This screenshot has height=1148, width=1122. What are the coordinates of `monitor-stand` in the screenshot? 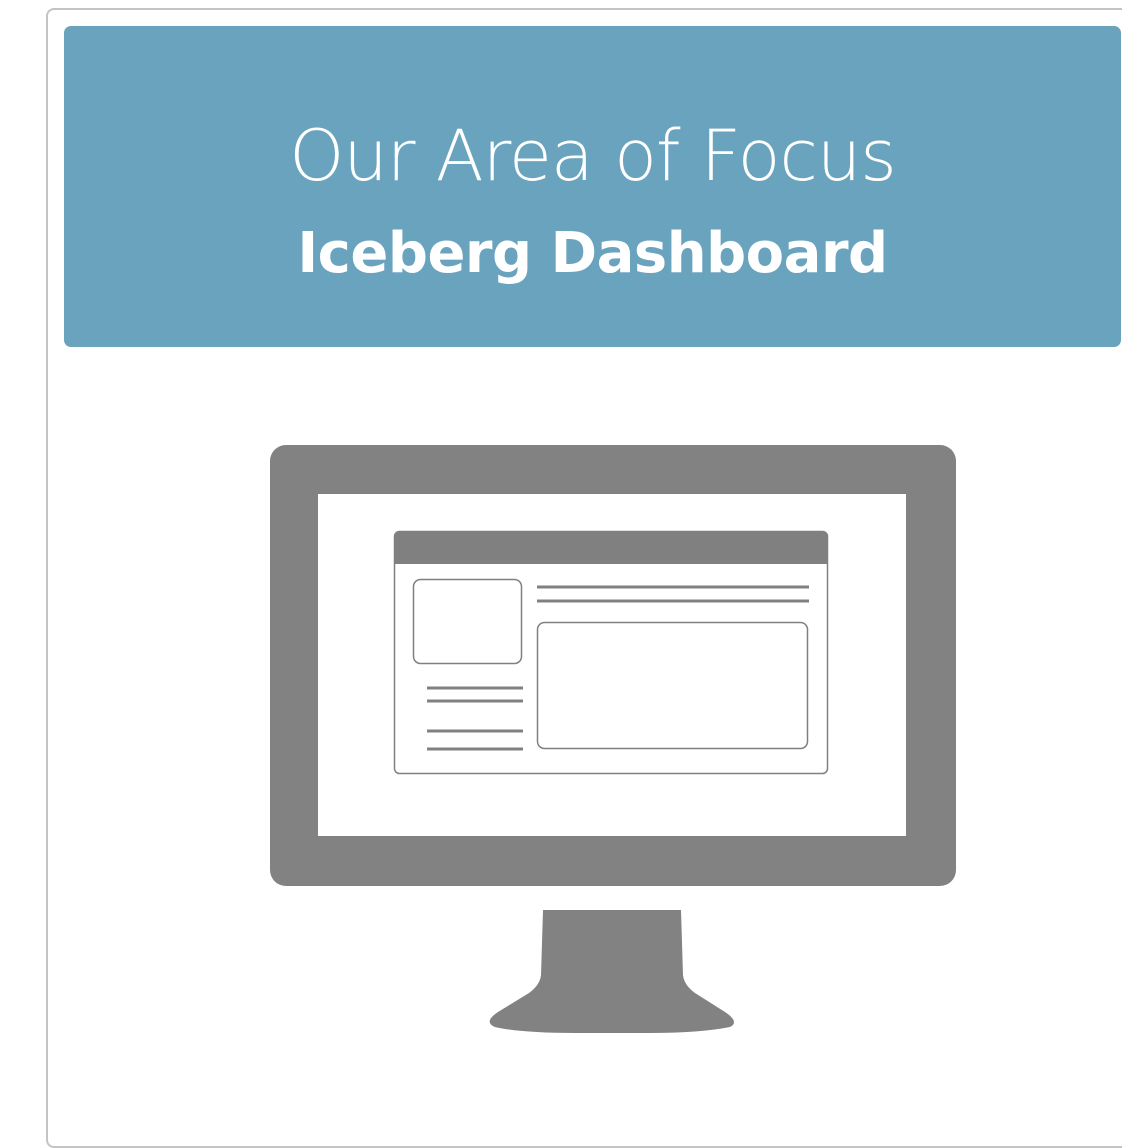 It's located at (611, 971).